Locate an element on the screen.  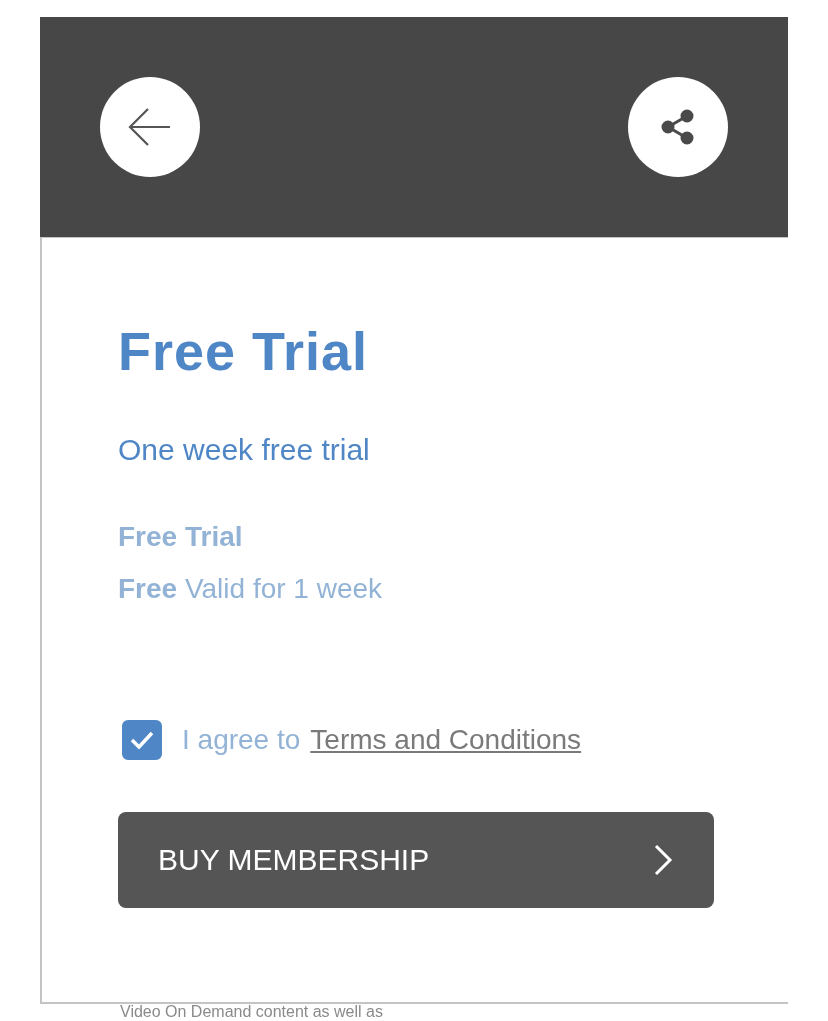
agree-checkbox is located at coordinates (142, 740).